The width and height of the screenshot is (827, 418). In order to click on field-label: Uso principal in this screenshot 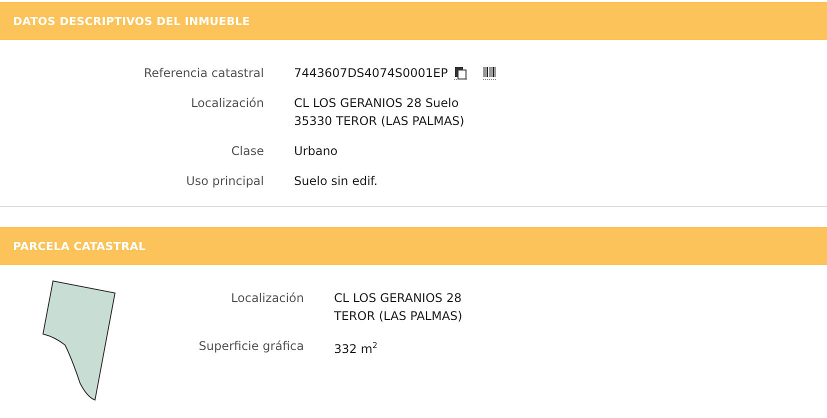, I will do `click(224, 181)`.